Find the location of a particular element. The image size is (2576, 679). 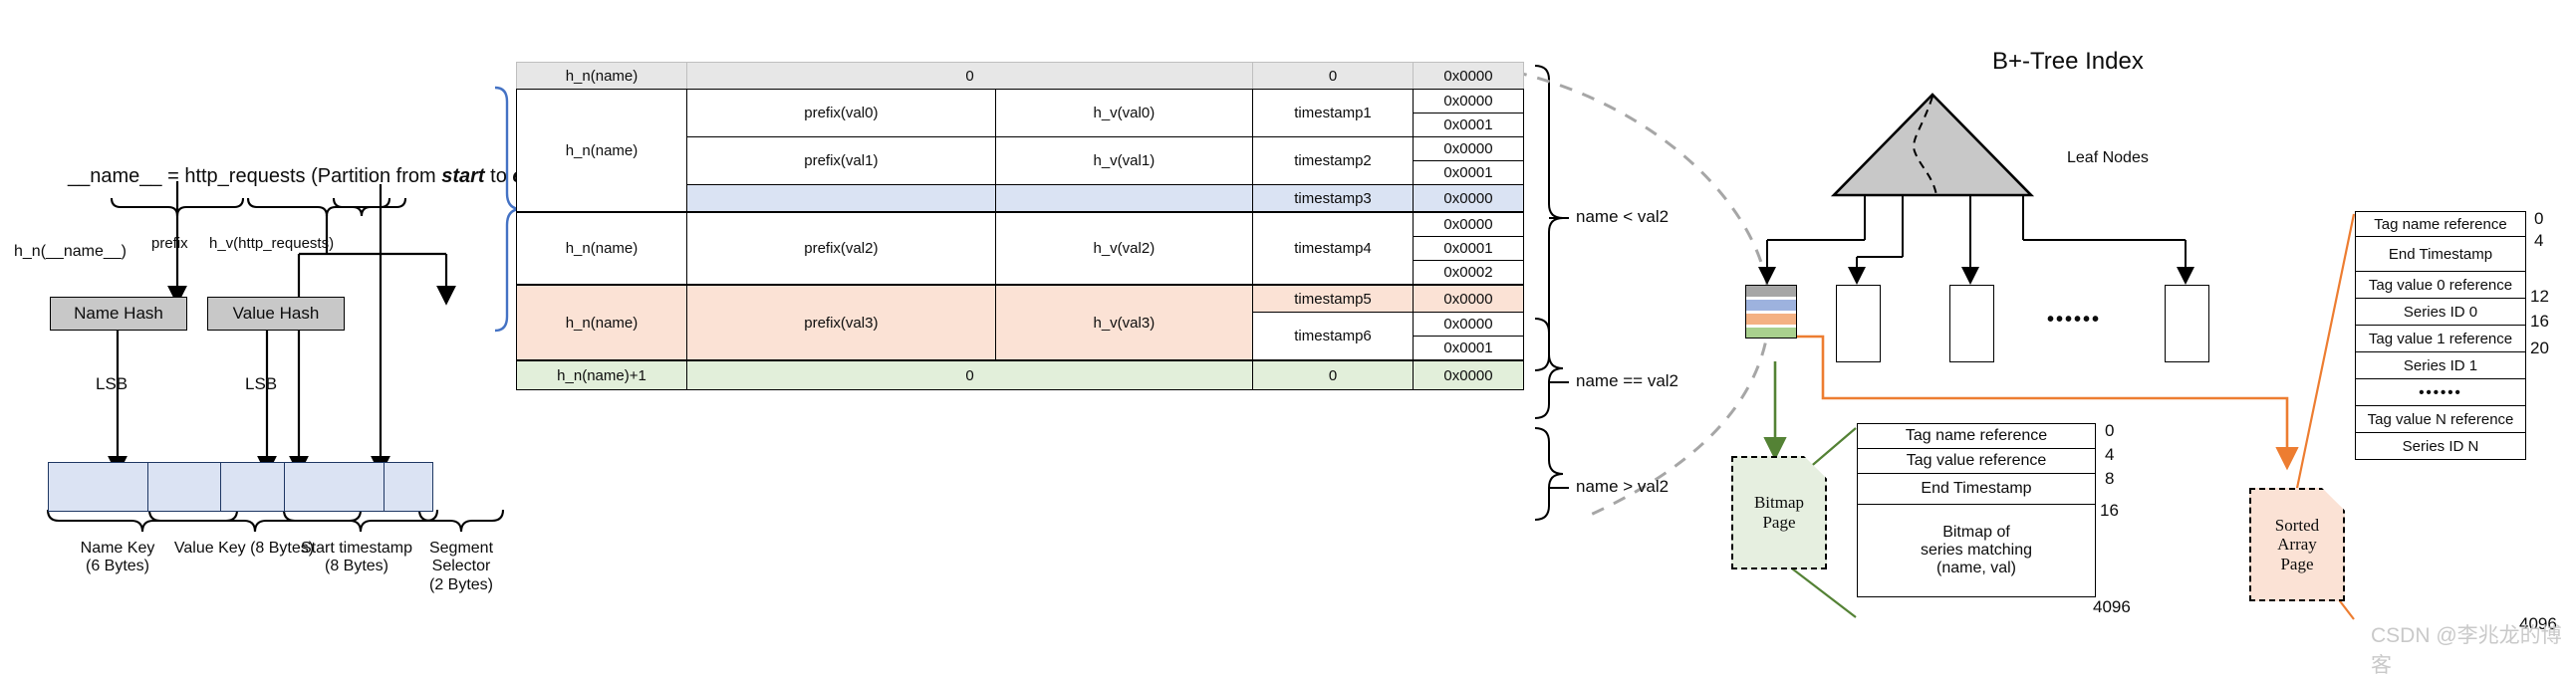

row-prefix-g1r1: prefix(val1) is located at coordinates (841, 160).